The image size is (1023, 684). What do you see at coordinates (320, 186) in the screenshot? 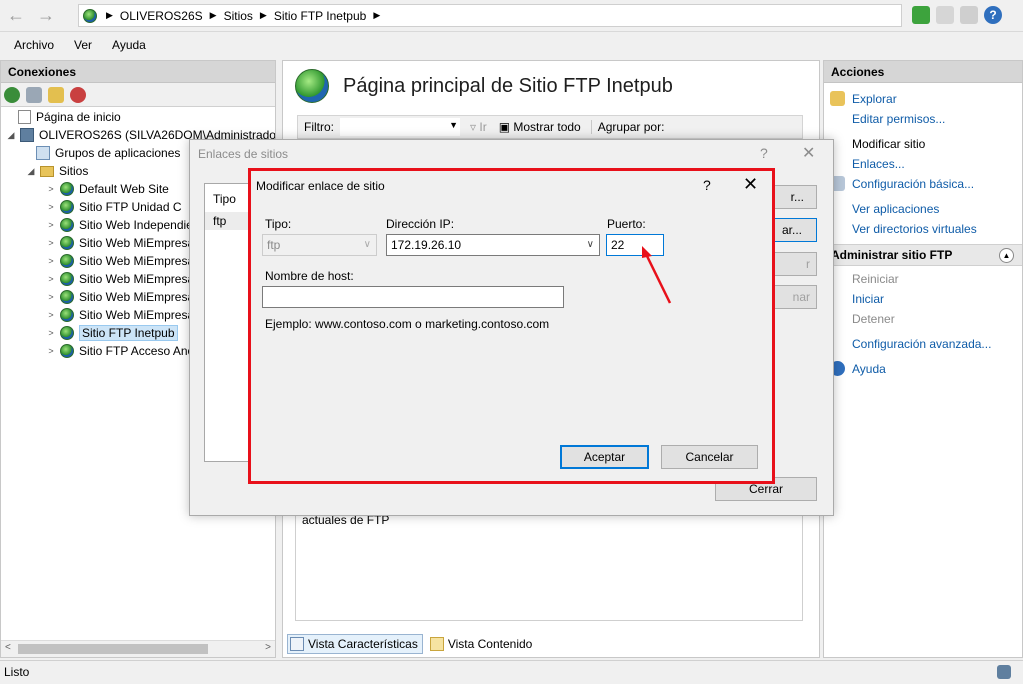
I see `dialog-title: Modificar enlace de sitio` at bounding box center [320, 186].